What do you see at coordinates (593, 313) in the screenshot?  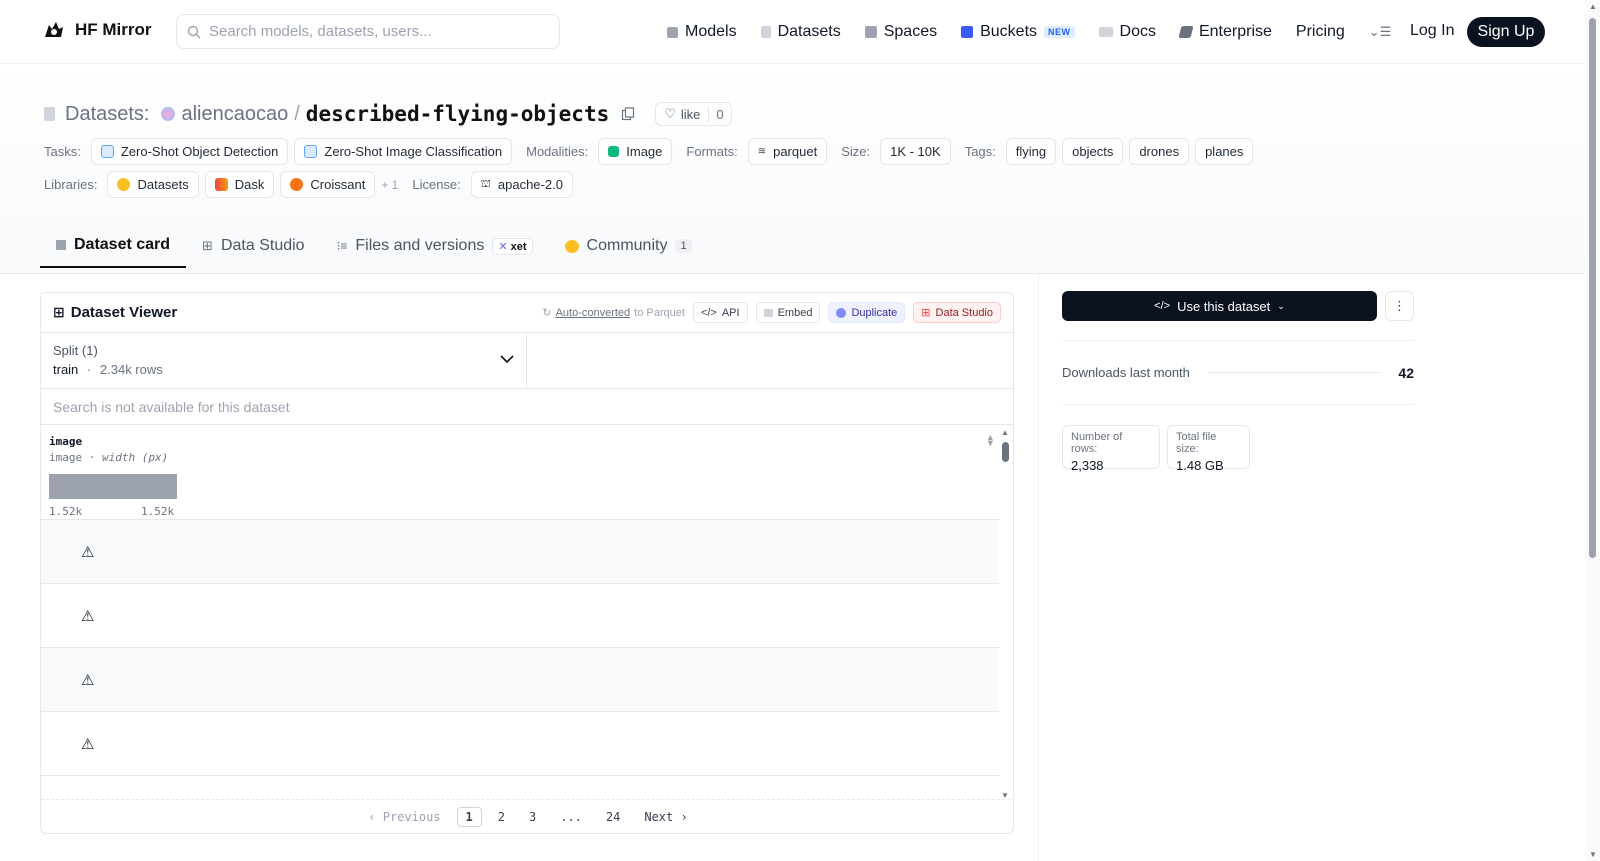 I see `auto-converted-link: Auto-converted` at bounding box center [593, 313].